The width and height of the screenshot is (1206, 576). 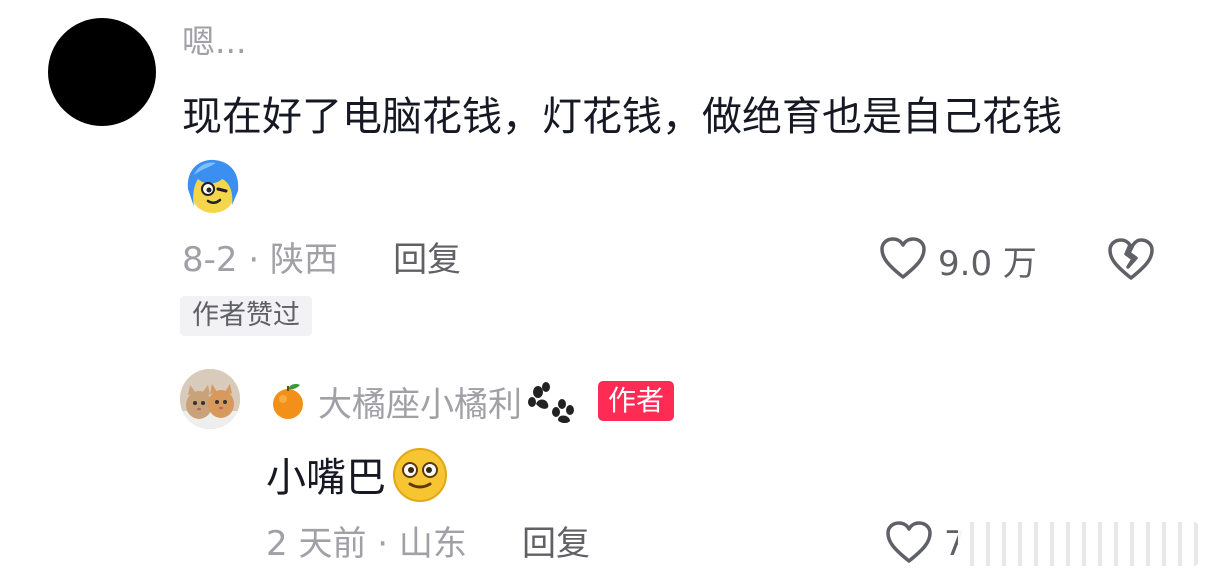 I want to click on commenter-avatar, so click(x=102, y=72).